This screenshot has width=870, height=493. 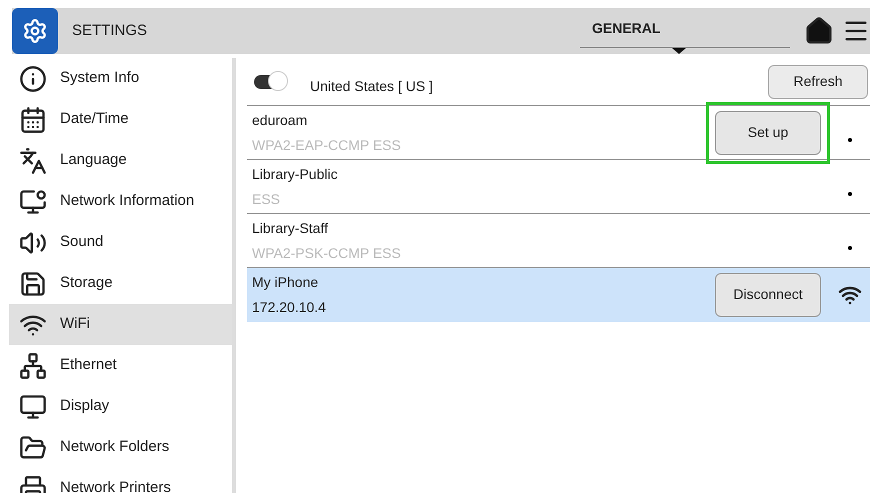 I want to click on network-detail: WPA2-EAP-CCMP ESS, so click(x=327, y=145).